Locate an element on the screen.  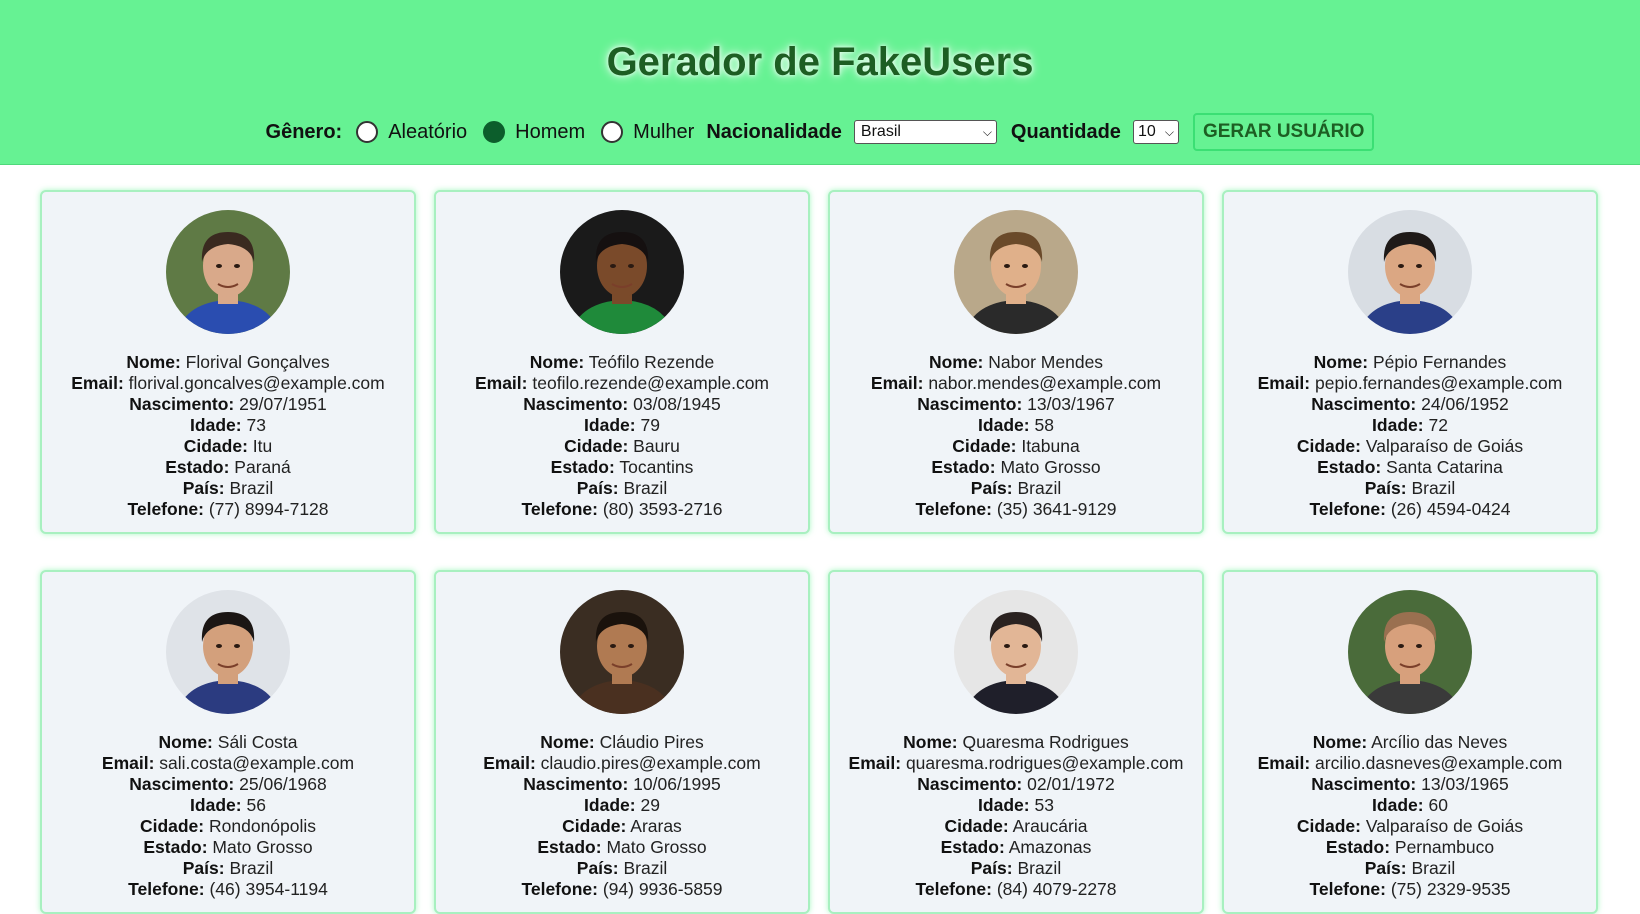
gender-option-female-label: Mulher is located at coordinates (663, 132).